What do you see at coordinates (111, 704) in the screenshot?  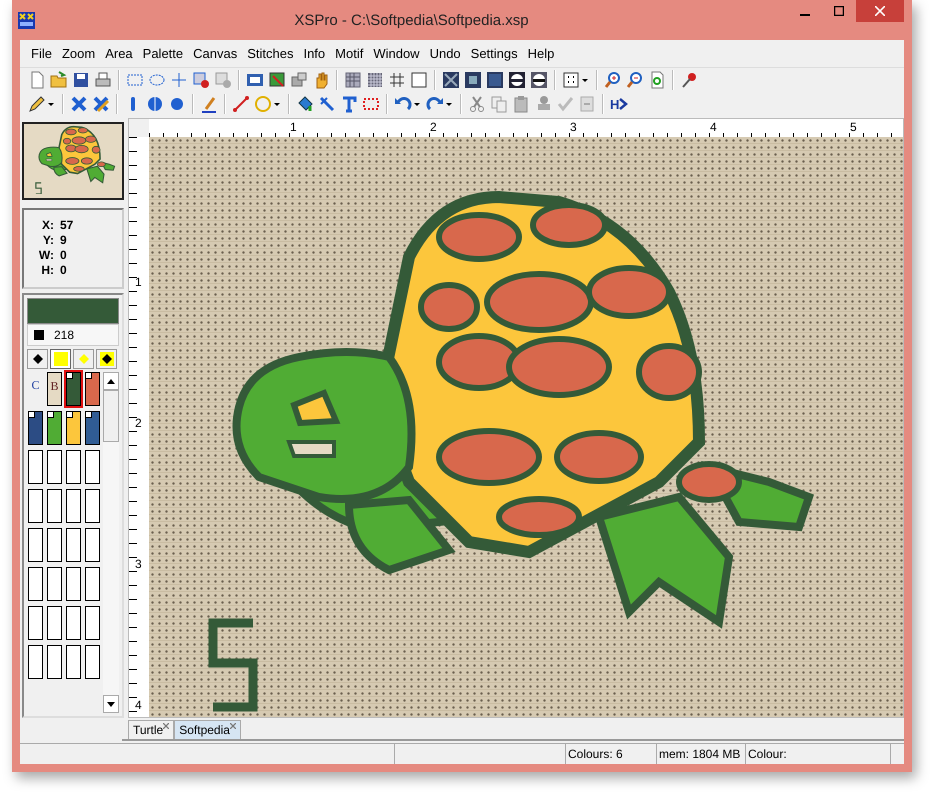 I see `down-arrow-icon` at bounding box center [111, 704].